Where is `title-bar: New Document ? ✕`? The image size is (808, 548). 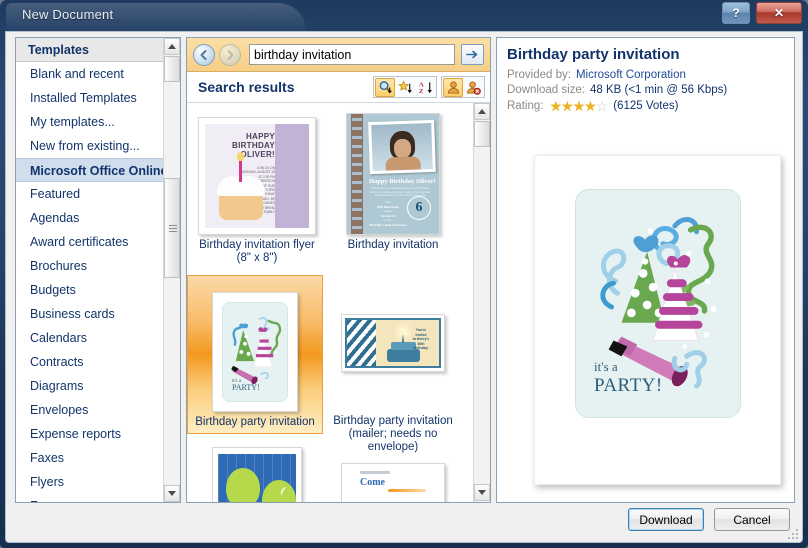 title-bar: New Document ? ✕ is located at coordinates (404, 15).